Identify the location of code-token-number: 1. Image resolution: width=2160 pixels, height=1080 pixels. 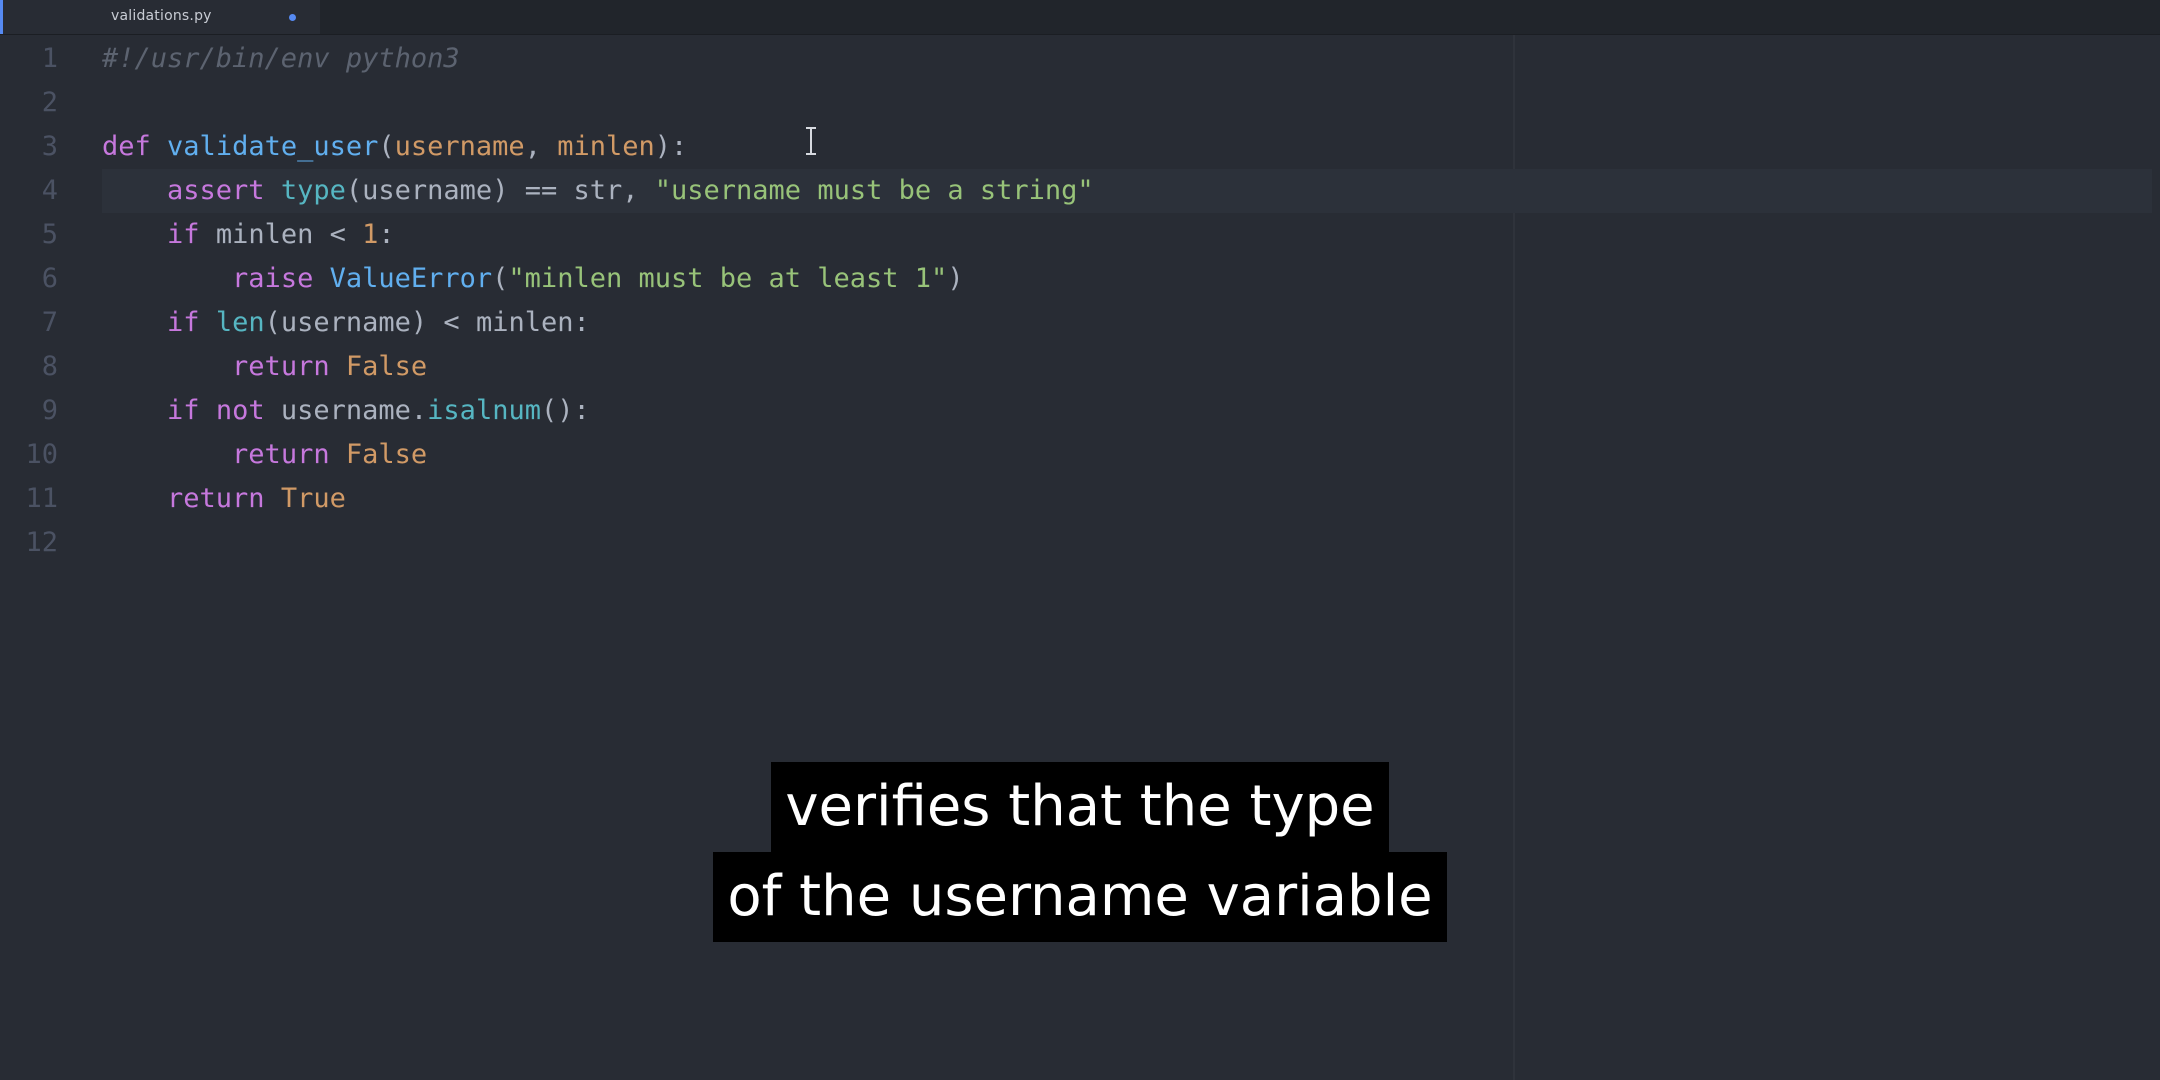
(370, 234).